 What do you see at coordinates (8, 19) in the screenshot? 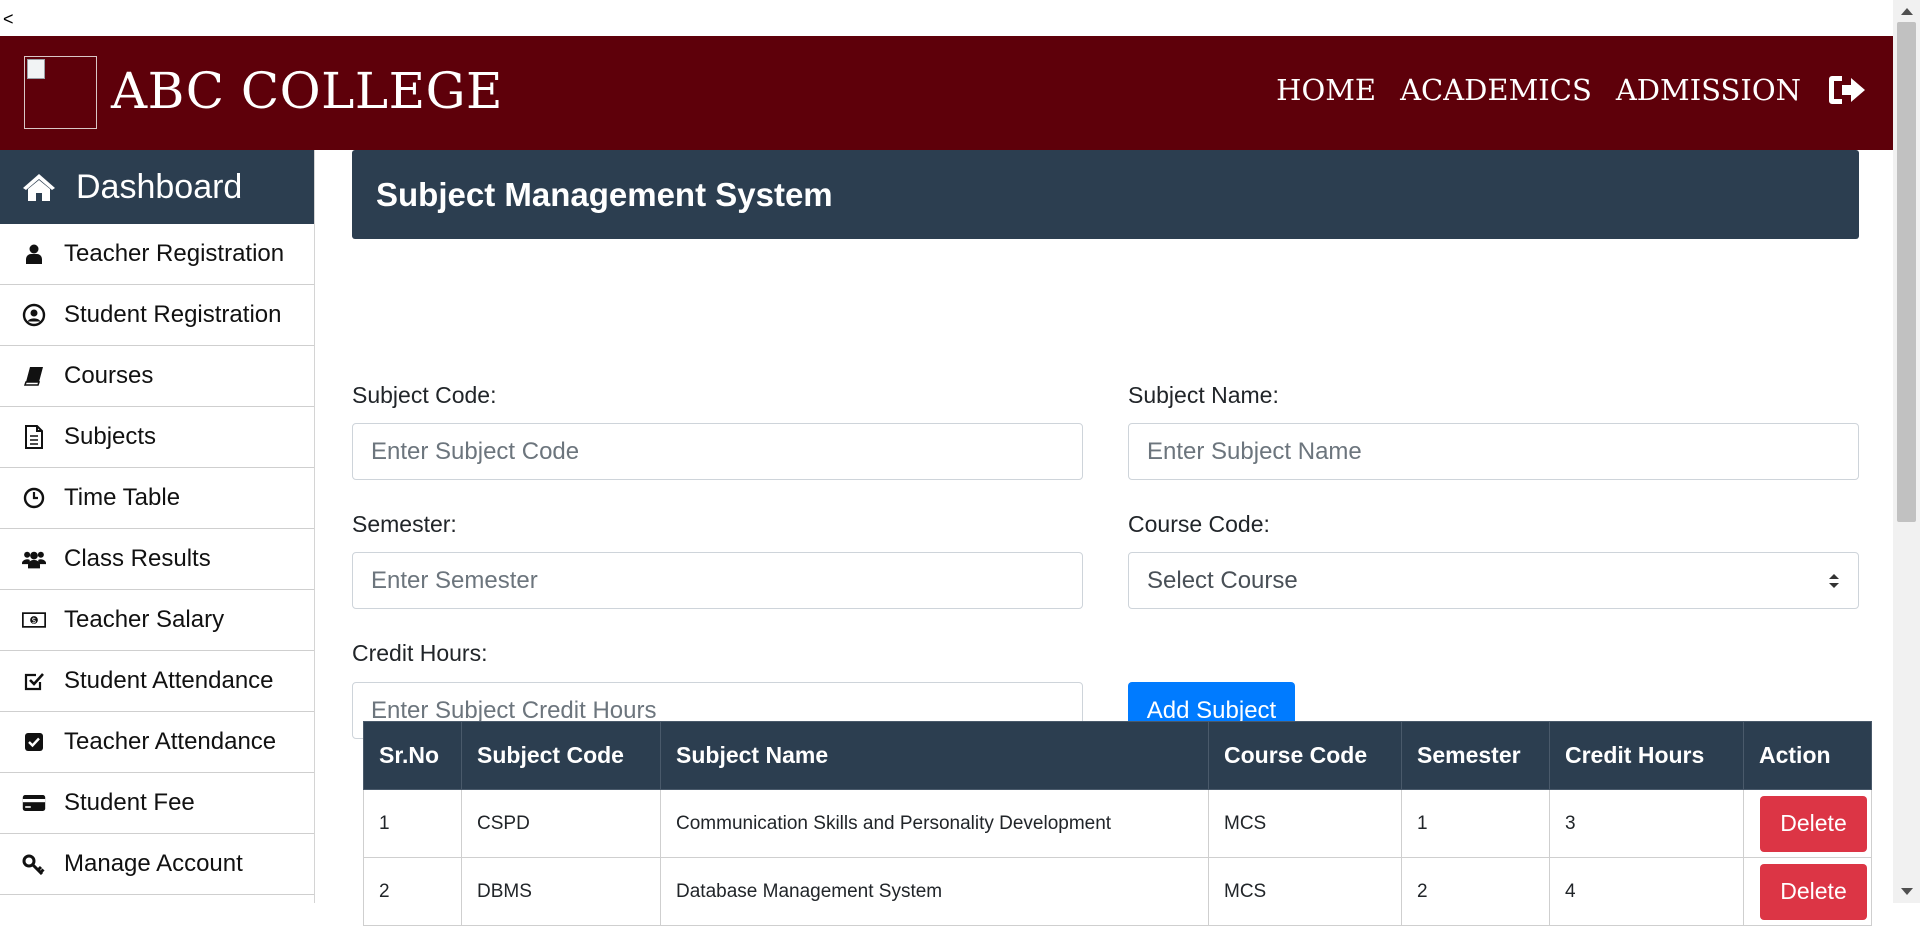
I see `back-link: <` at bounding box center [8, 19].